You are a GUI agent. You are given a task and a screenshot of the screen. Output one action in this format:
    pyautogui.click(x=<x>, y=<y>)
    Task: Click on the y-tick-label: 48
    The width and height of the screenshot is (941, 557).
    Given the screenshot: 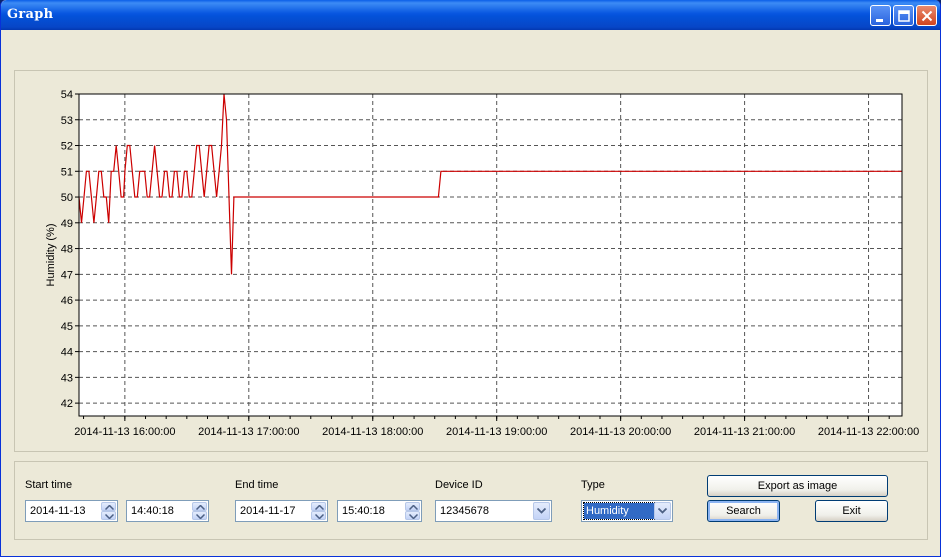 What is the action you would take?
    pyautogui.click(x=67, y=250)
    